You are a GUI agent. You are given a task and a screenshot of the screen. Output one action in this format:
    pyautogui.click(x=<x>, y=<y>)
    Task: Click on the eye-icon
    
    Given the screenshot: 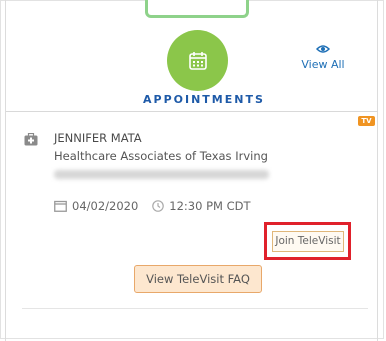 What is the action you would take?
    pyautogui.click(x=323, y=49)
    